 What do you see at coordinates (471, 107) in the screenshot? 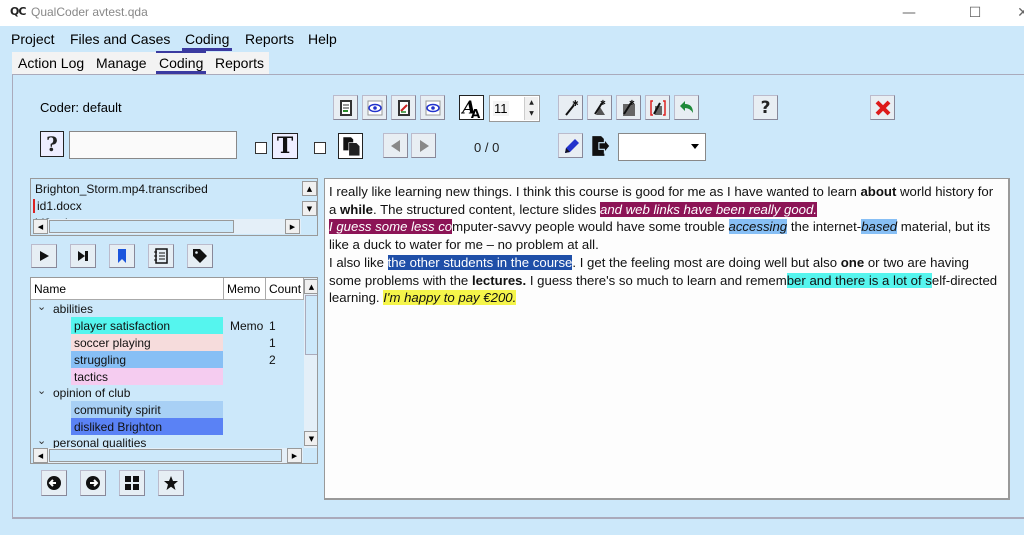
I see `font-size-icon: AA` at bounding box center [471, 107].